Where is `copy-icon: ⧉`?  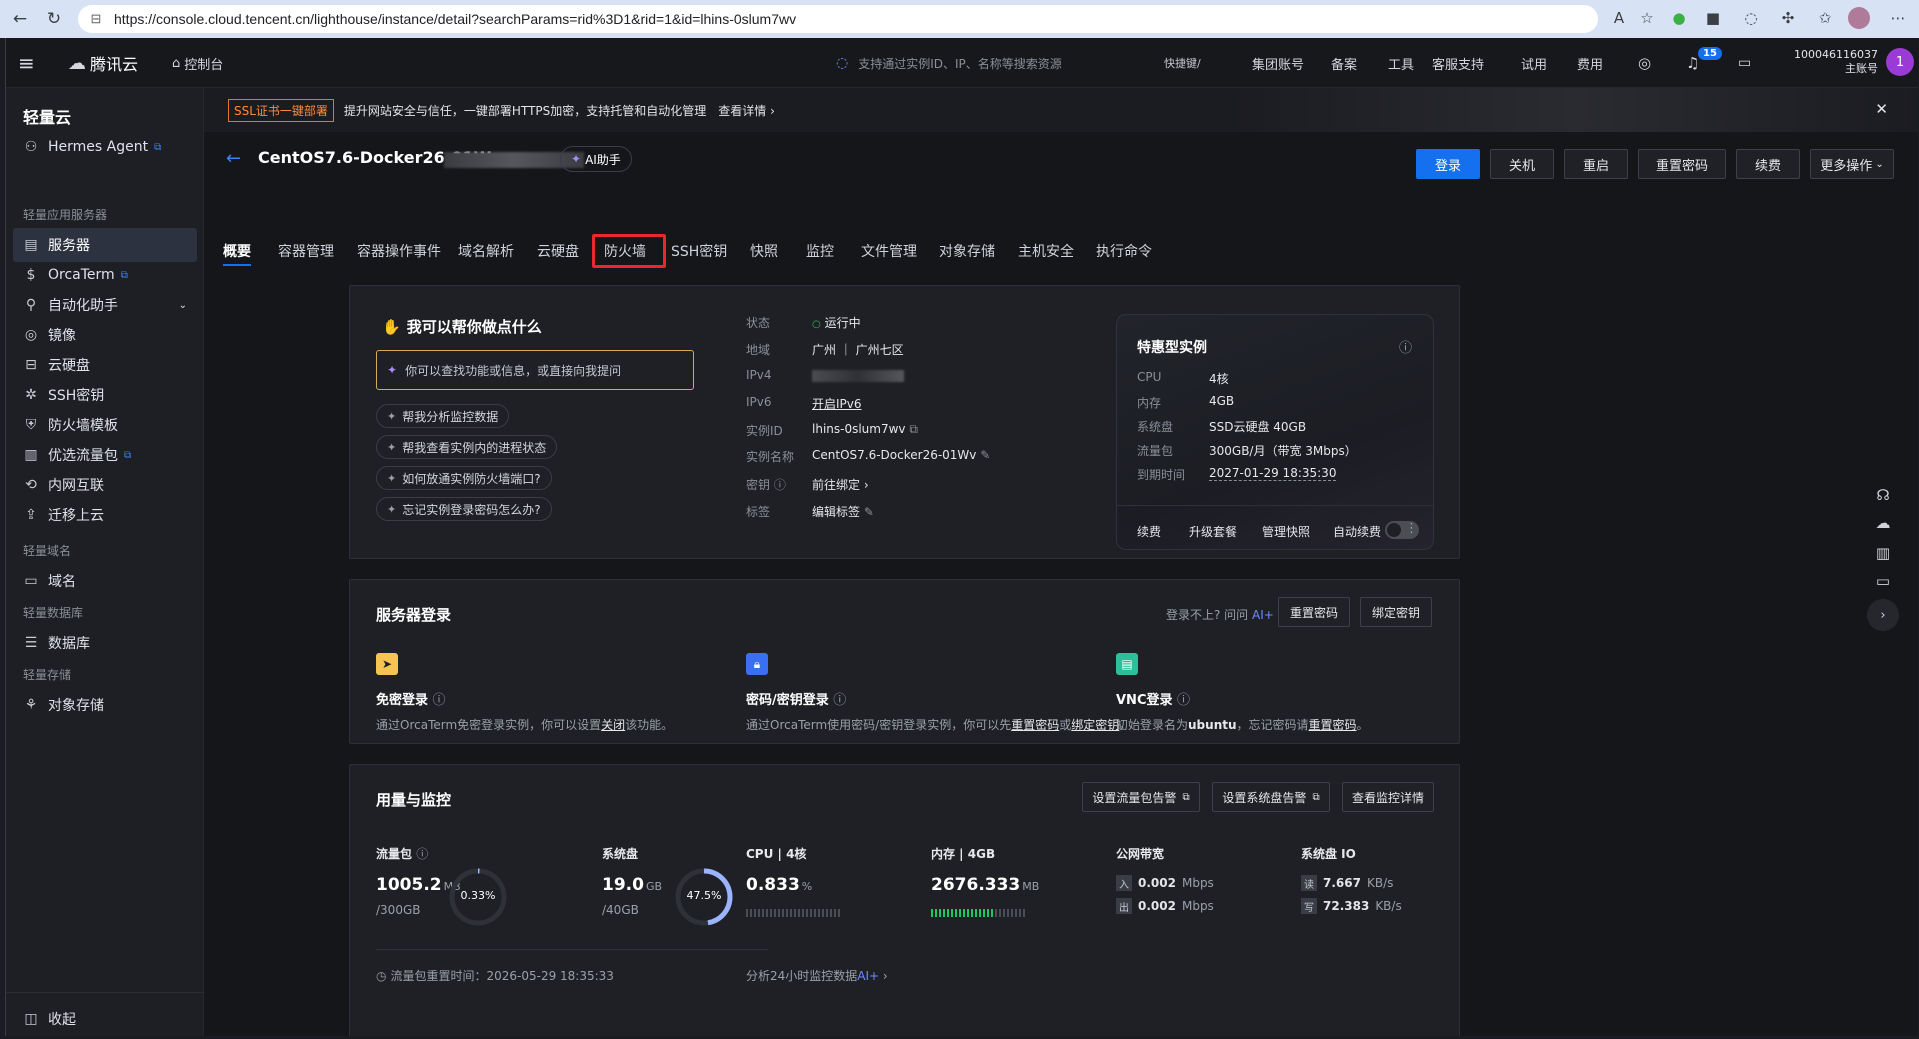
copy-icon: ⧉ is located at coordinates (913, 429).